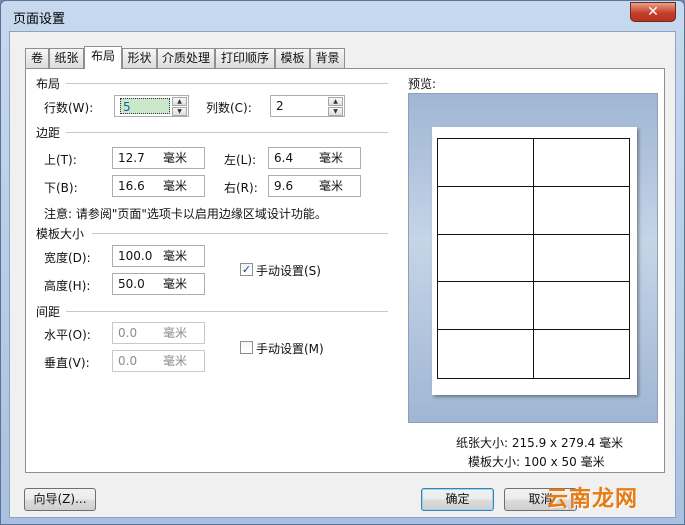 The width and height of the screenshot is (685, 525). What do you see at coordinates (335, 101) in the screenshot?
I see `cols-up-arrow-icon: ▲` at bounding box center [335, 101].